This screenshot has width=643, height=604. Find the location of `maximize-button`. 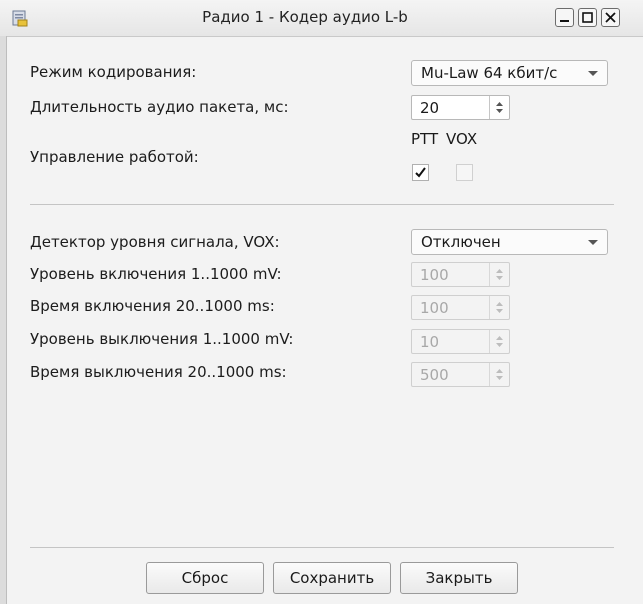

maximize-button is located at coordinates (587, 17).